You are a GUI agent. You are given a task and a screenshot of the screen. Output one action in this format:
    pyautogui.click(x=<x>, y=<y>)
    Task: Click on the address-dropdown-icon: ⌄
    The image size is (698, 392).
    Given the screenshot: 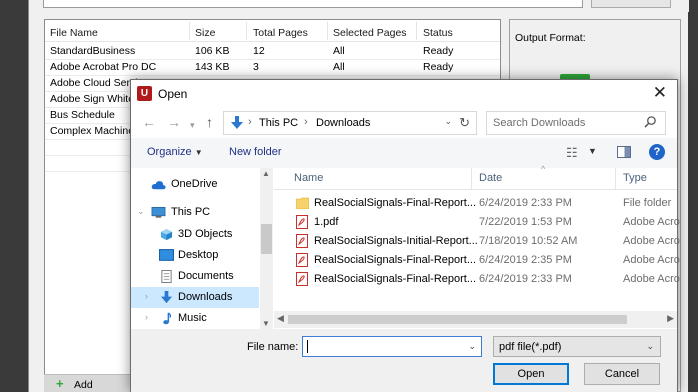 What is the action you would take?
    pyautogui.click(x=448, y=121)
    